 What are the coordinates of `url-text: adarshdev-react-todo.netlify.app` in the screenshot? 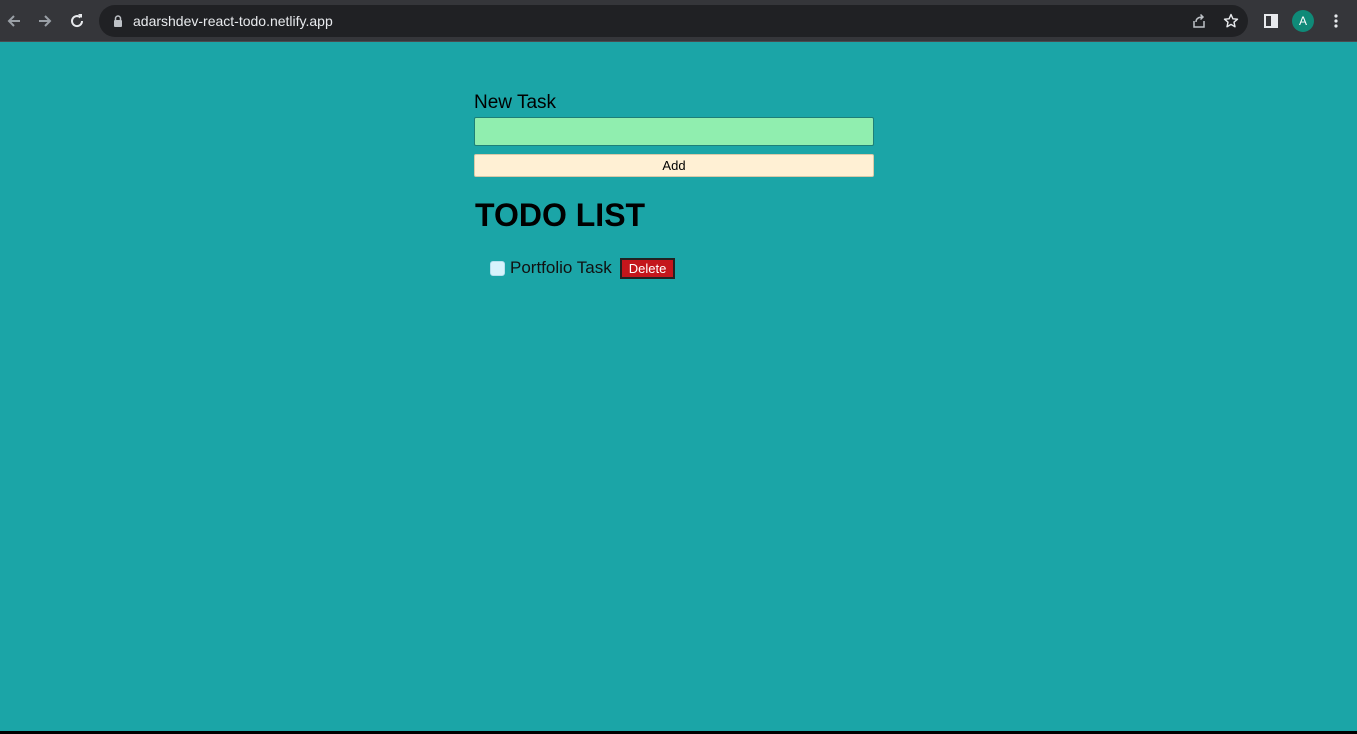 It's located at (233, 21).